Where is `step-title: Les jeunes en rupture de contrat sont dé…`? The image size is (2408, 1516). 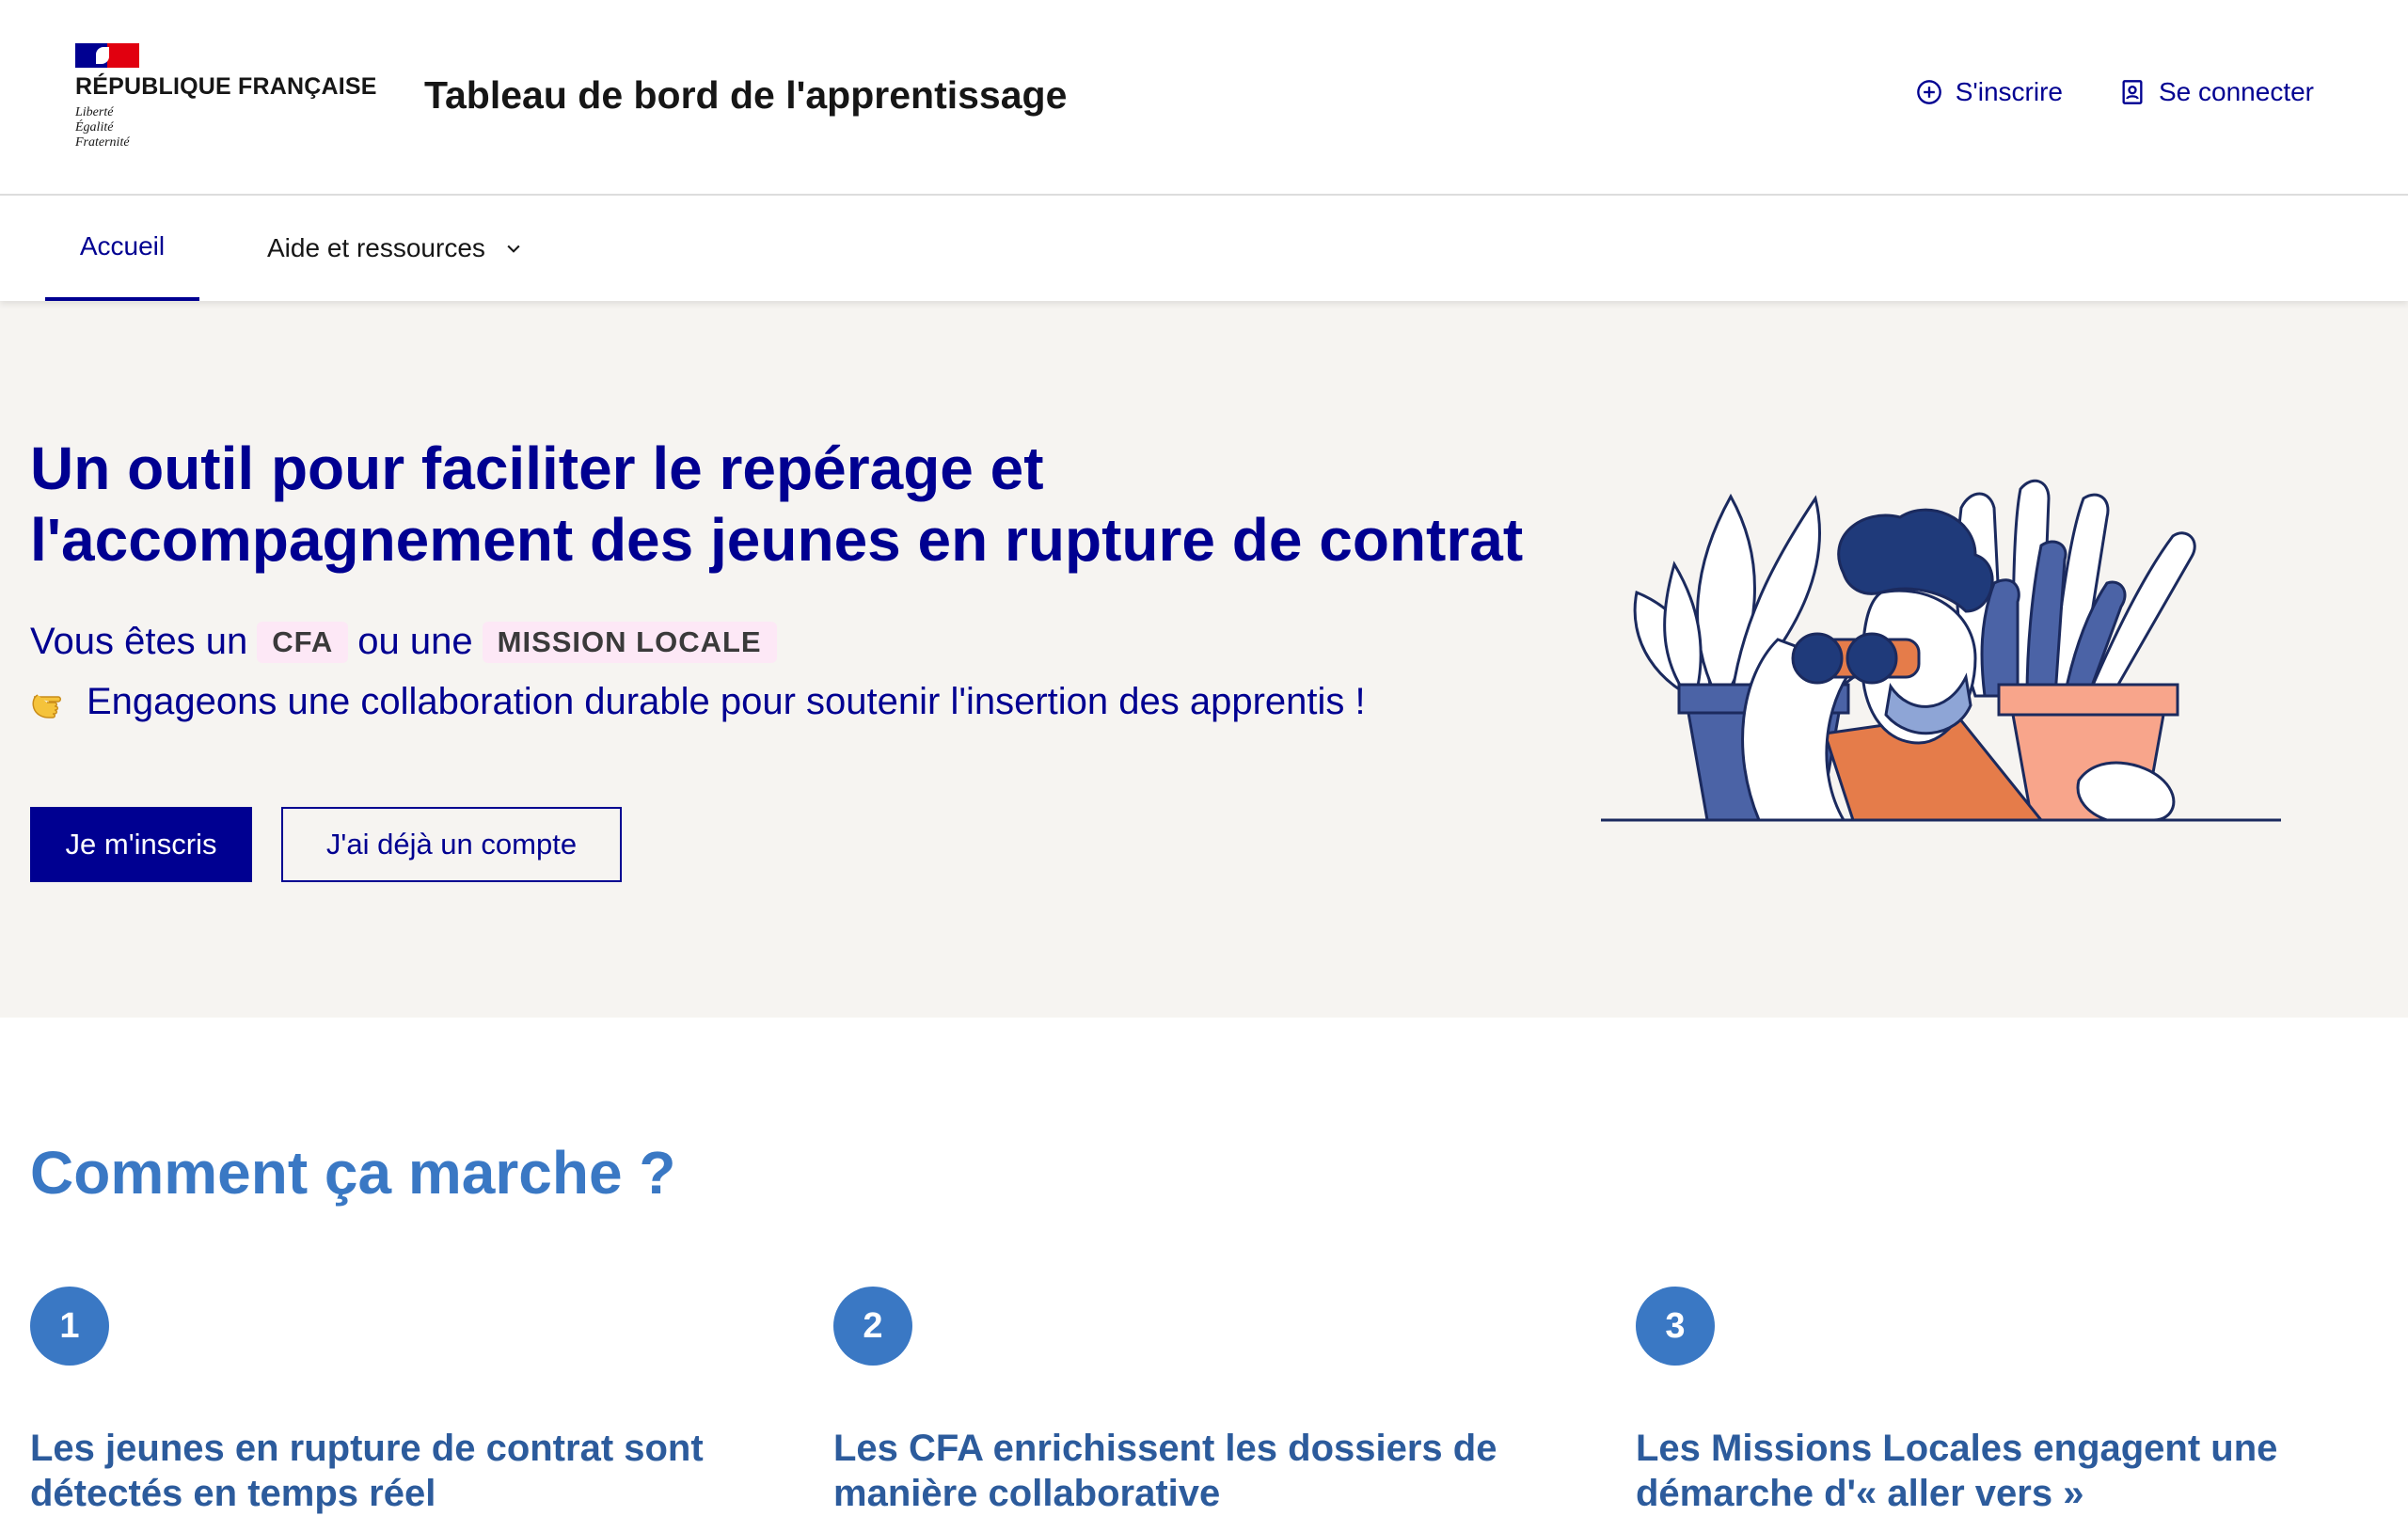 step-title: Les jeunes en rupture de contrat sont dé… is located at coordinates (367, 1471).